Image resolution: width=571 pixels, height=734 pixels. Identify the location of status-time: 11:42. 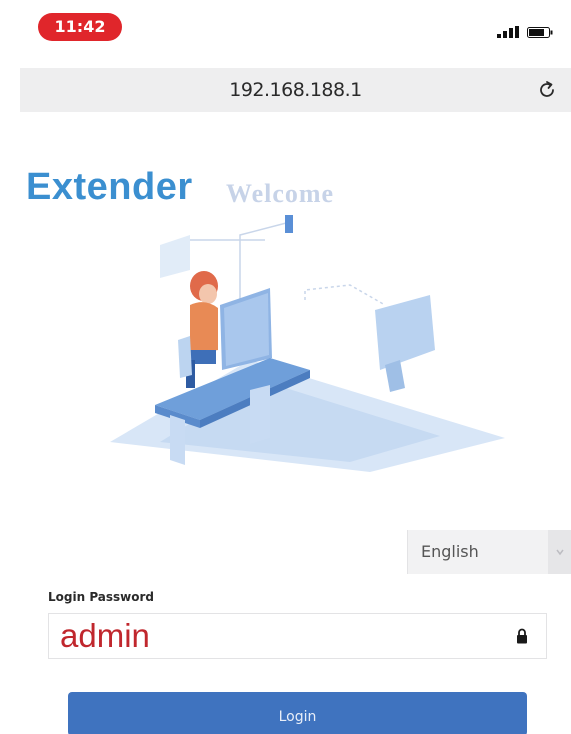
(80, 26).